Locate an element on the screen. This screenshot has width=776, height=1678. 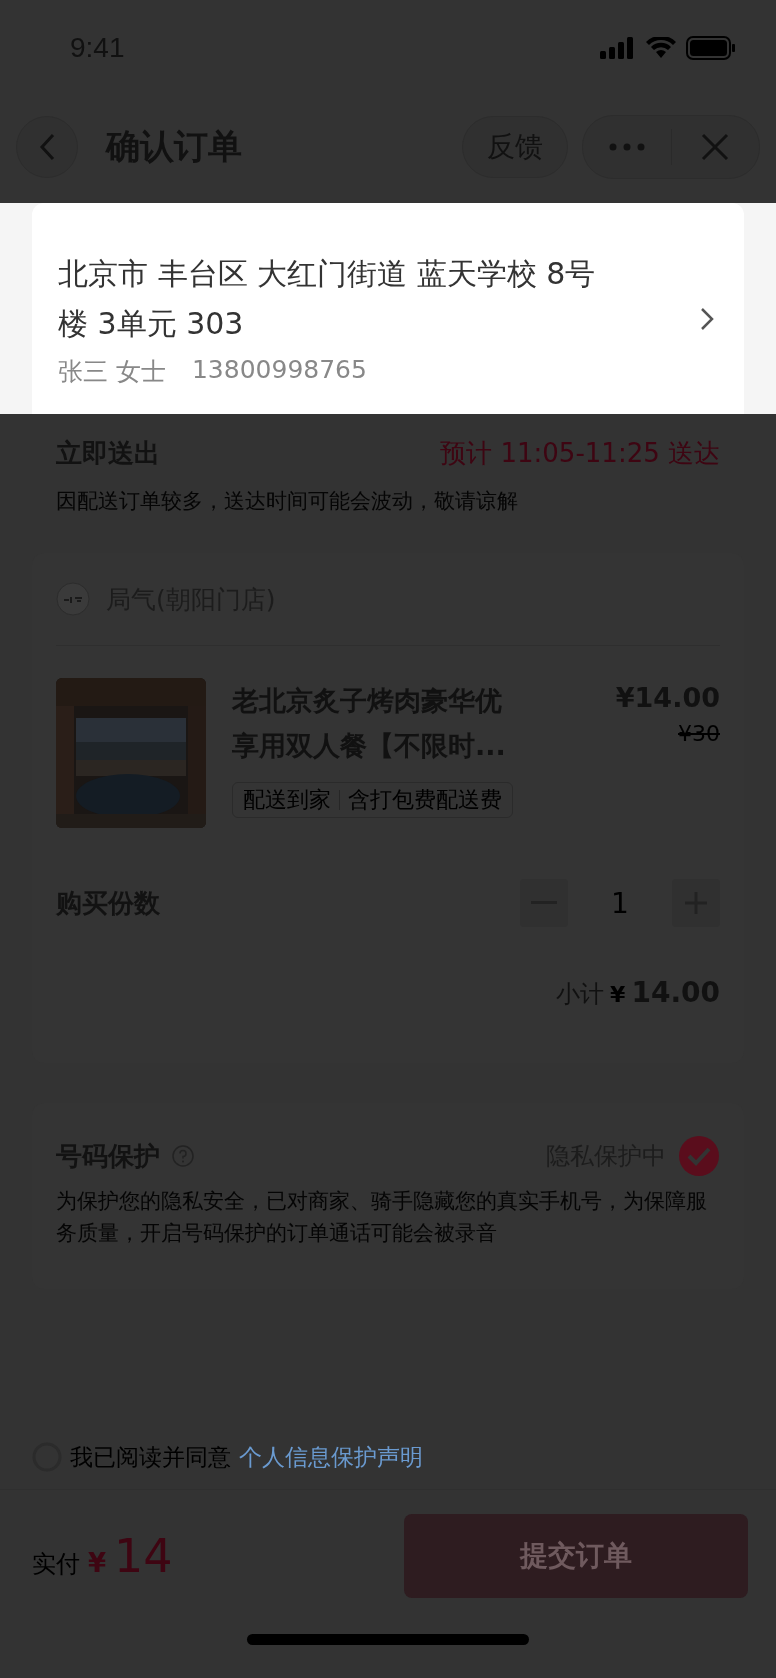
back-icon is located at coordinates (47, 146).